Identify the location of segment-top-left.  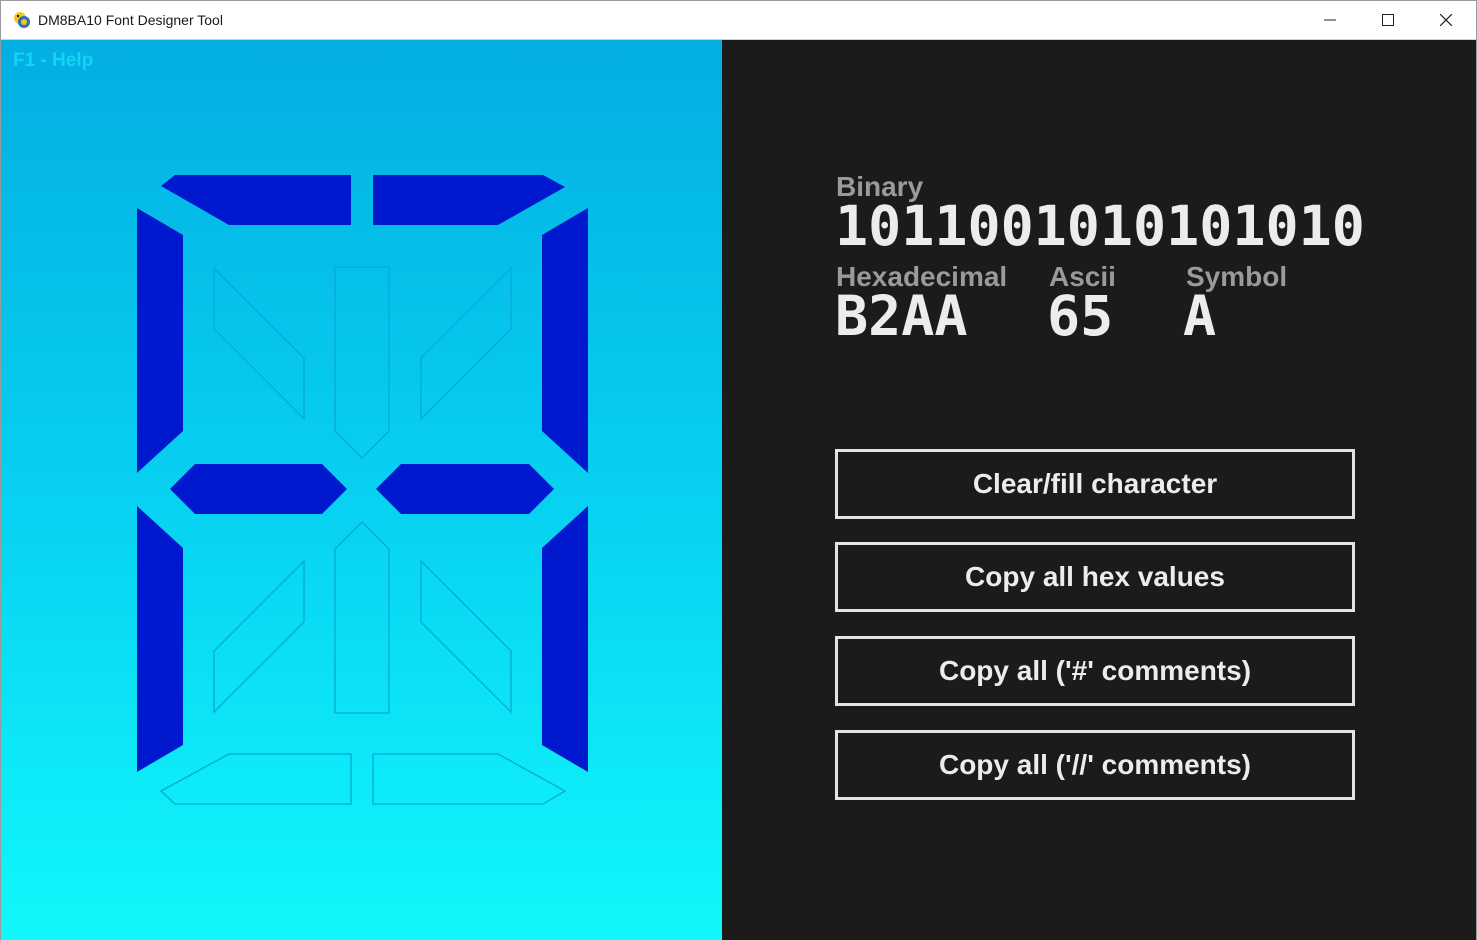
(256, 200).